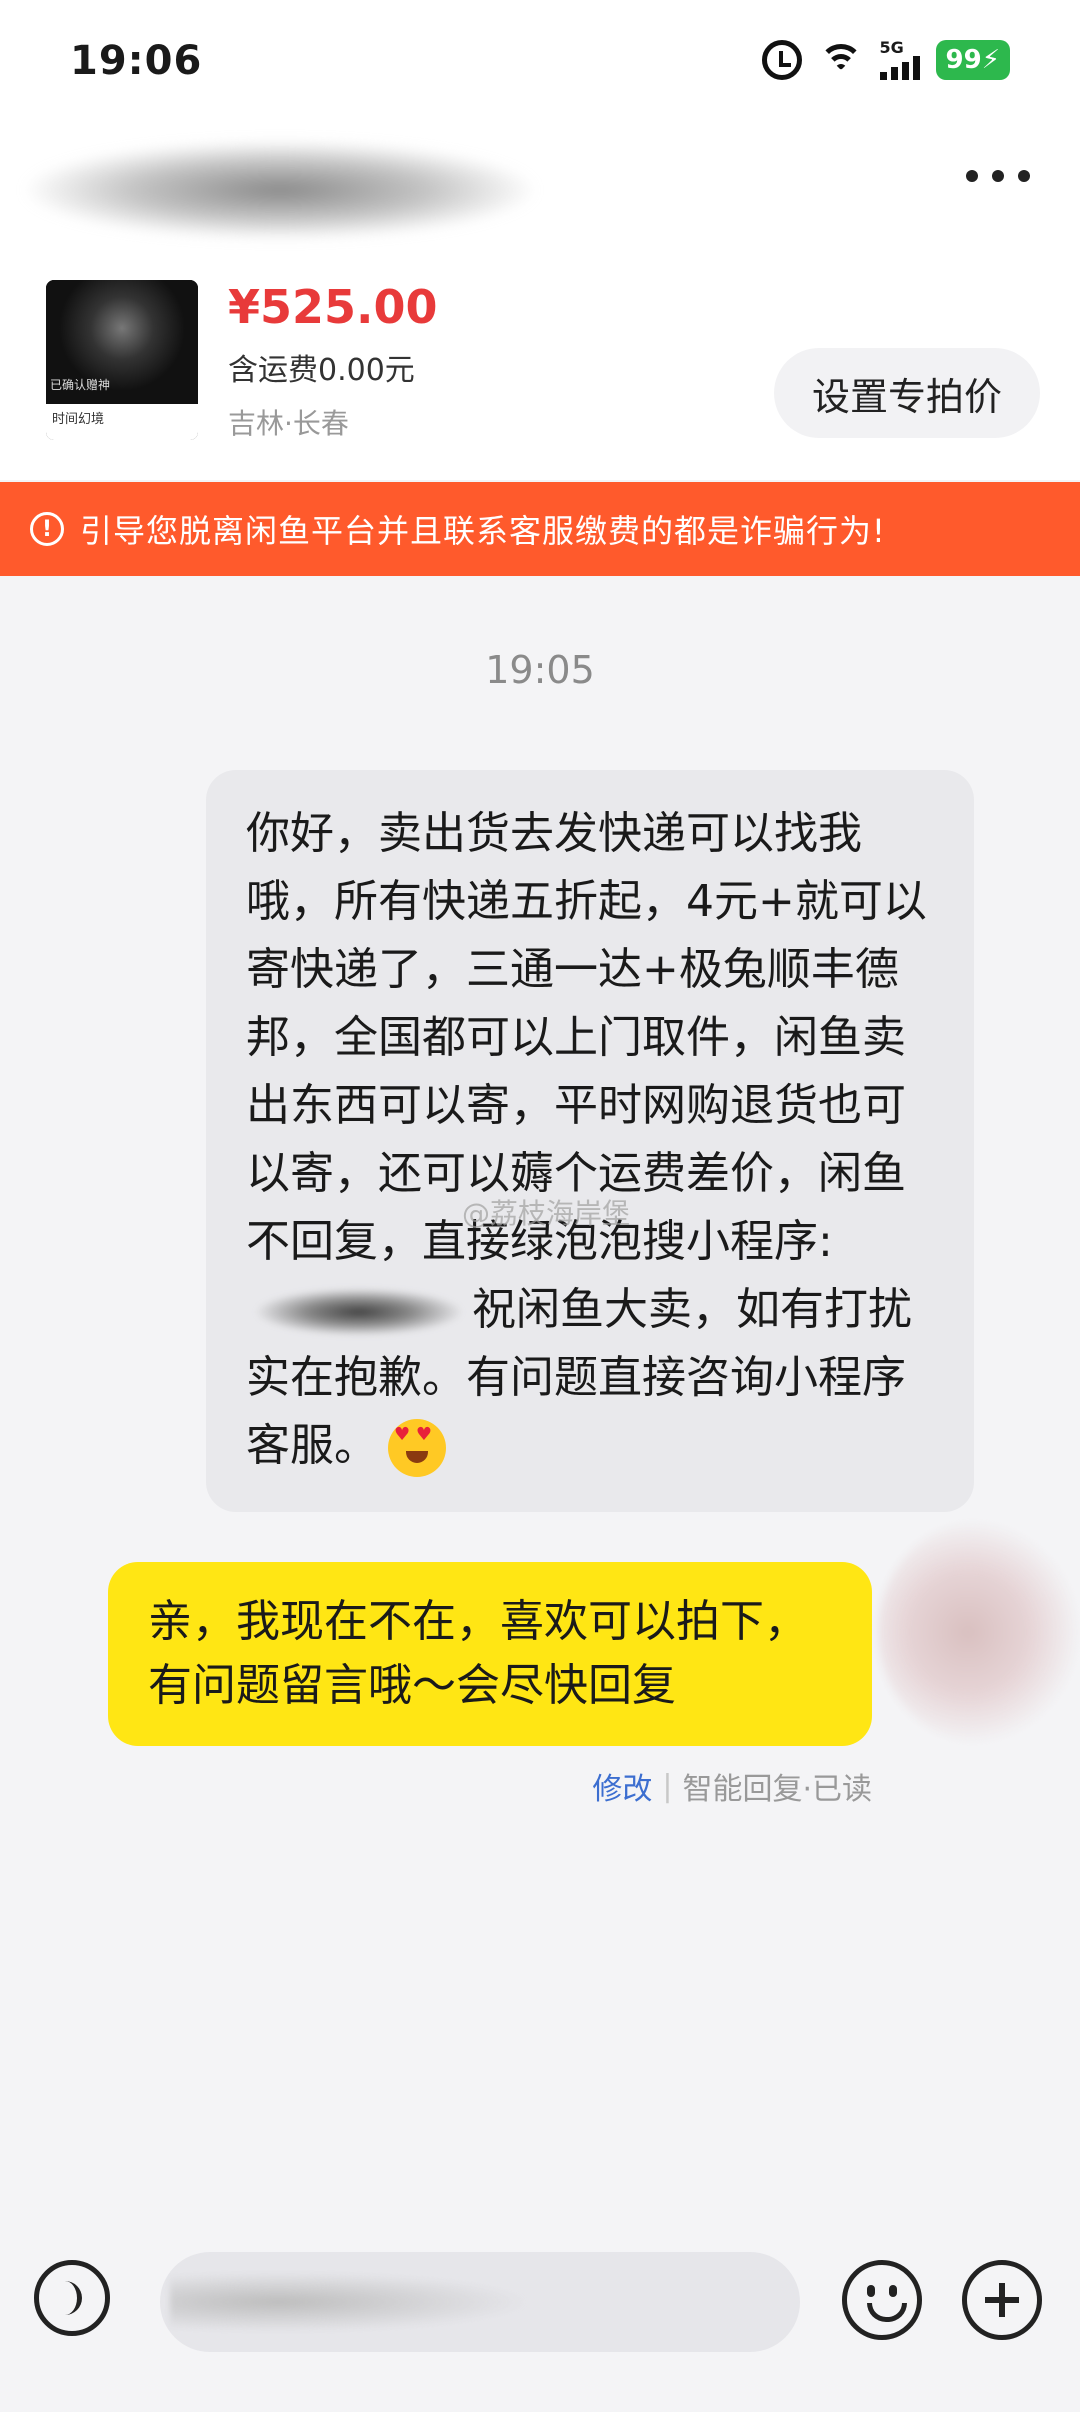  What do you see at coordinates (122, 422) in the screenshot?
I see `product-thumbnail-caption: 时间幻境` at bounding box center [122, 422].